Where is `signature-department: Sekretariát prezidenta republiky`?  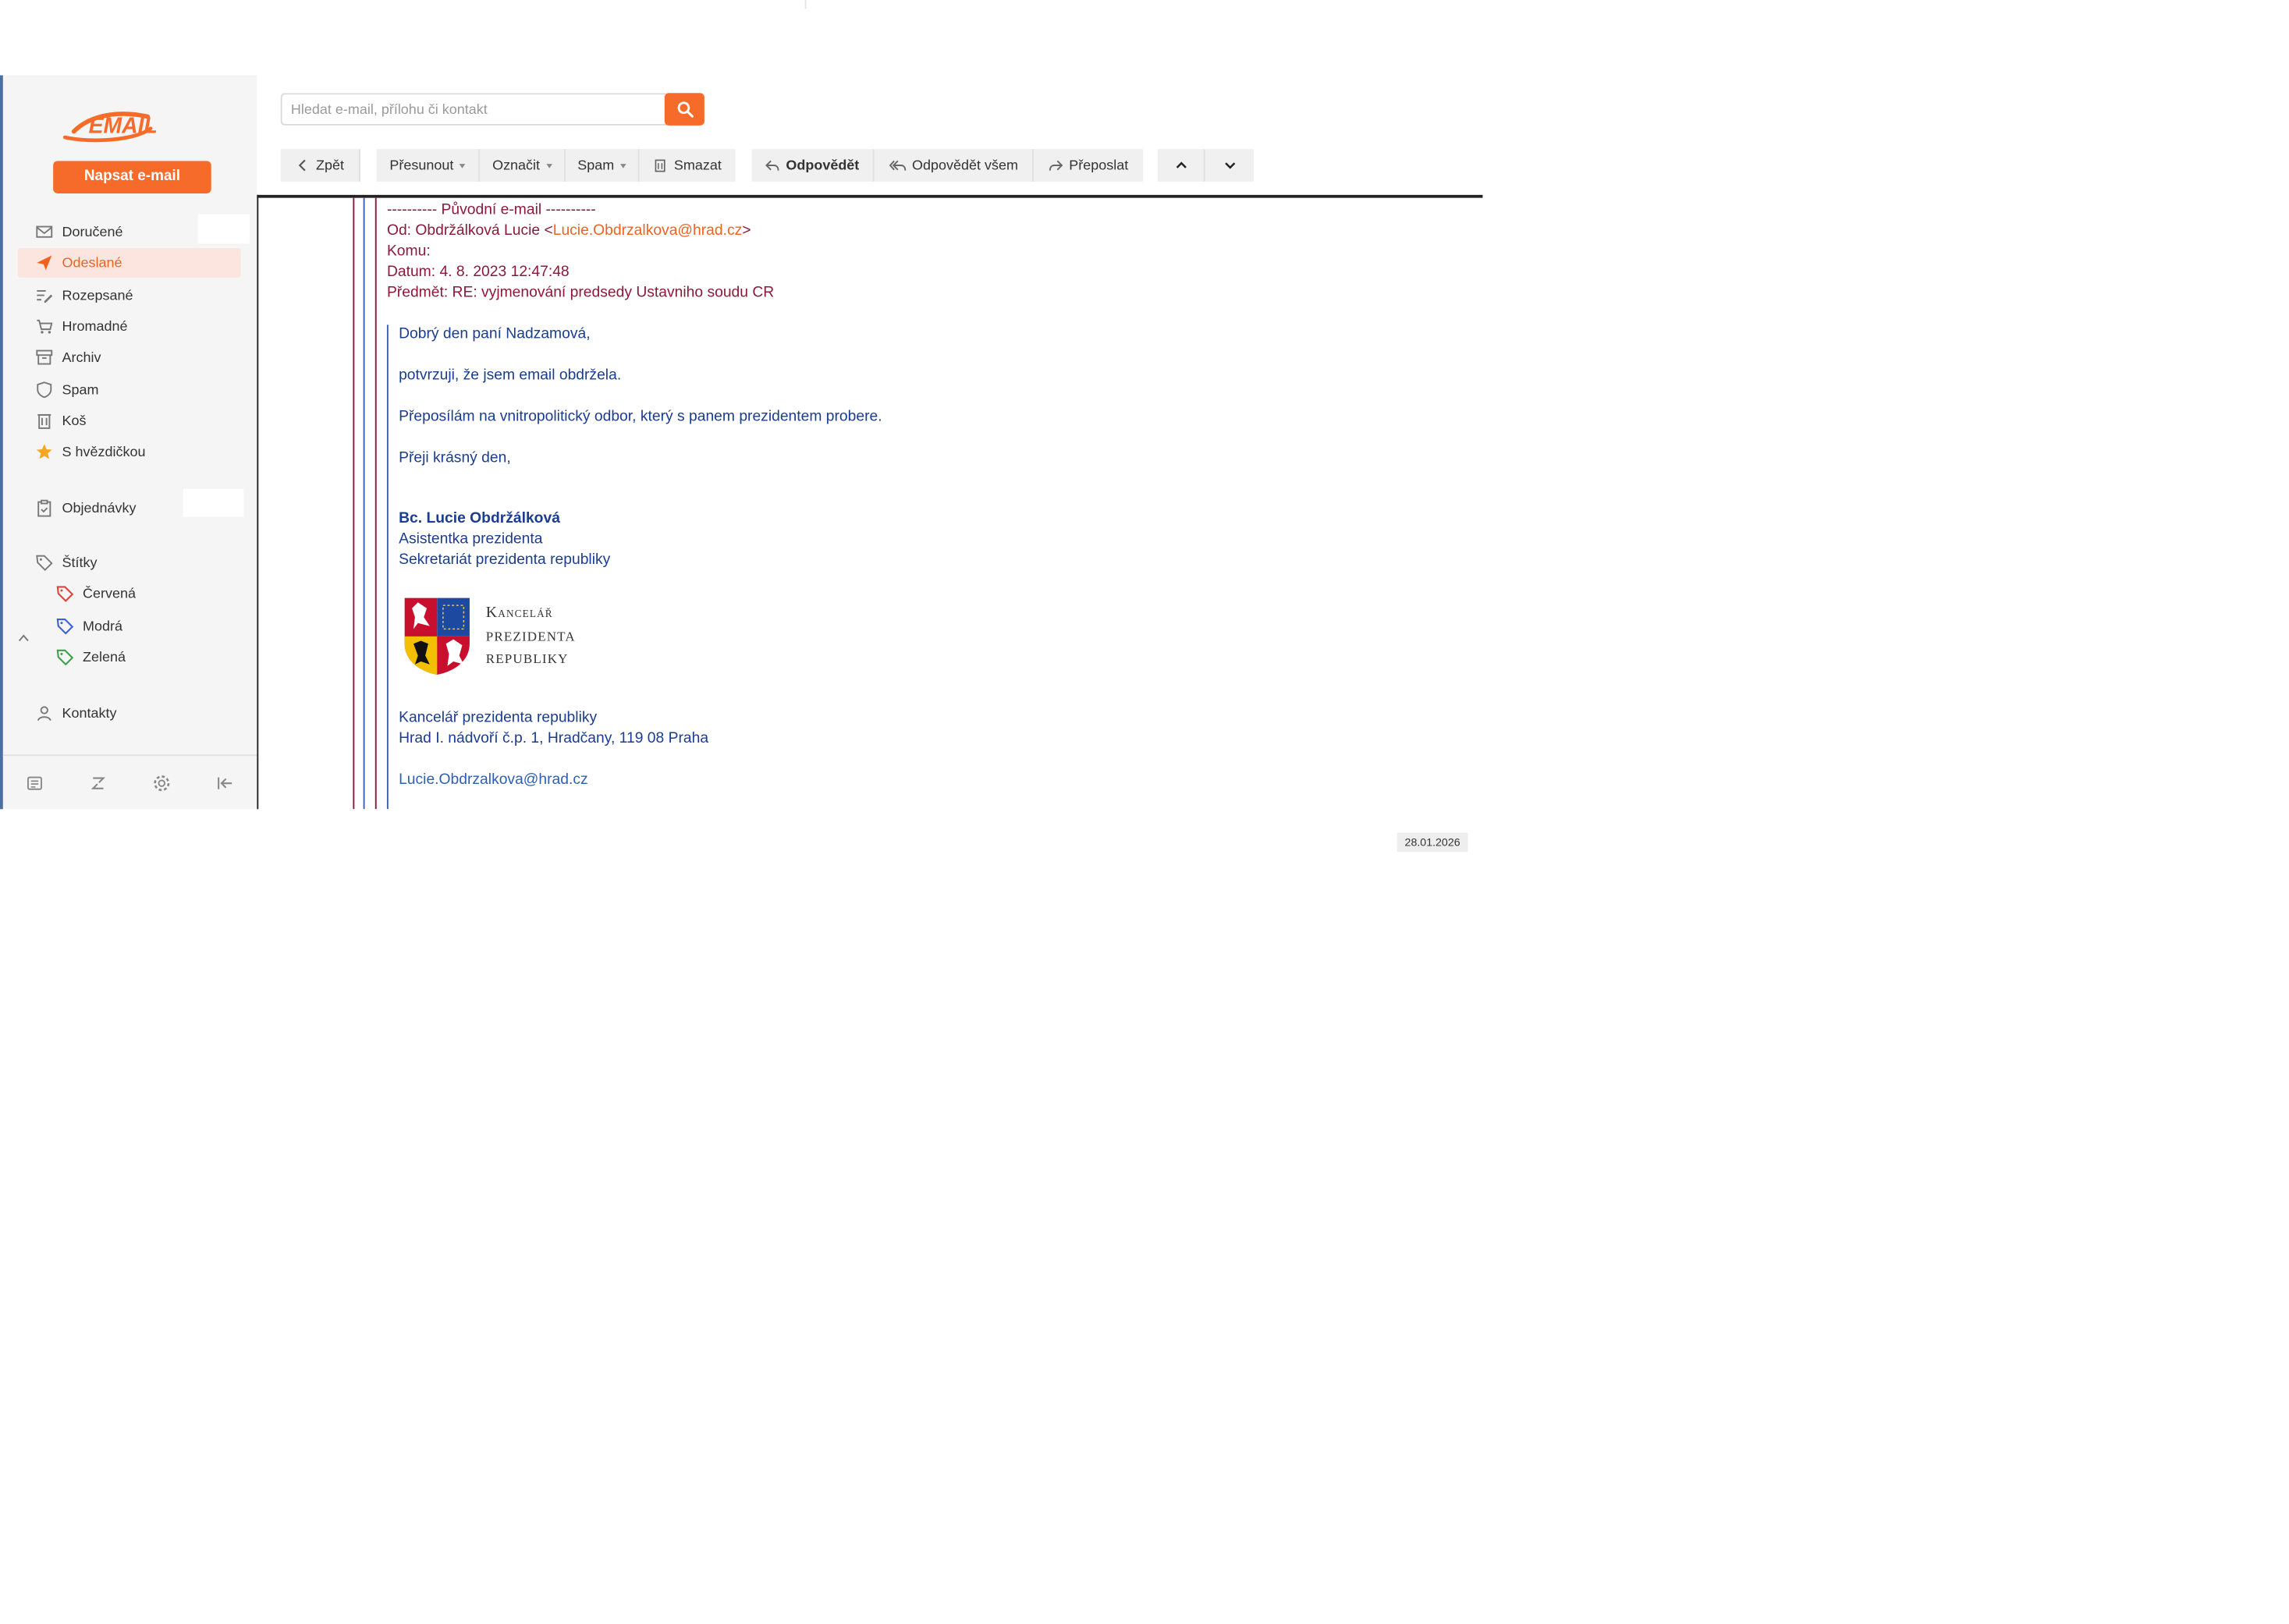
signature-department: Sekretariát prezidenta republiky is located at coordinates (505, 560).